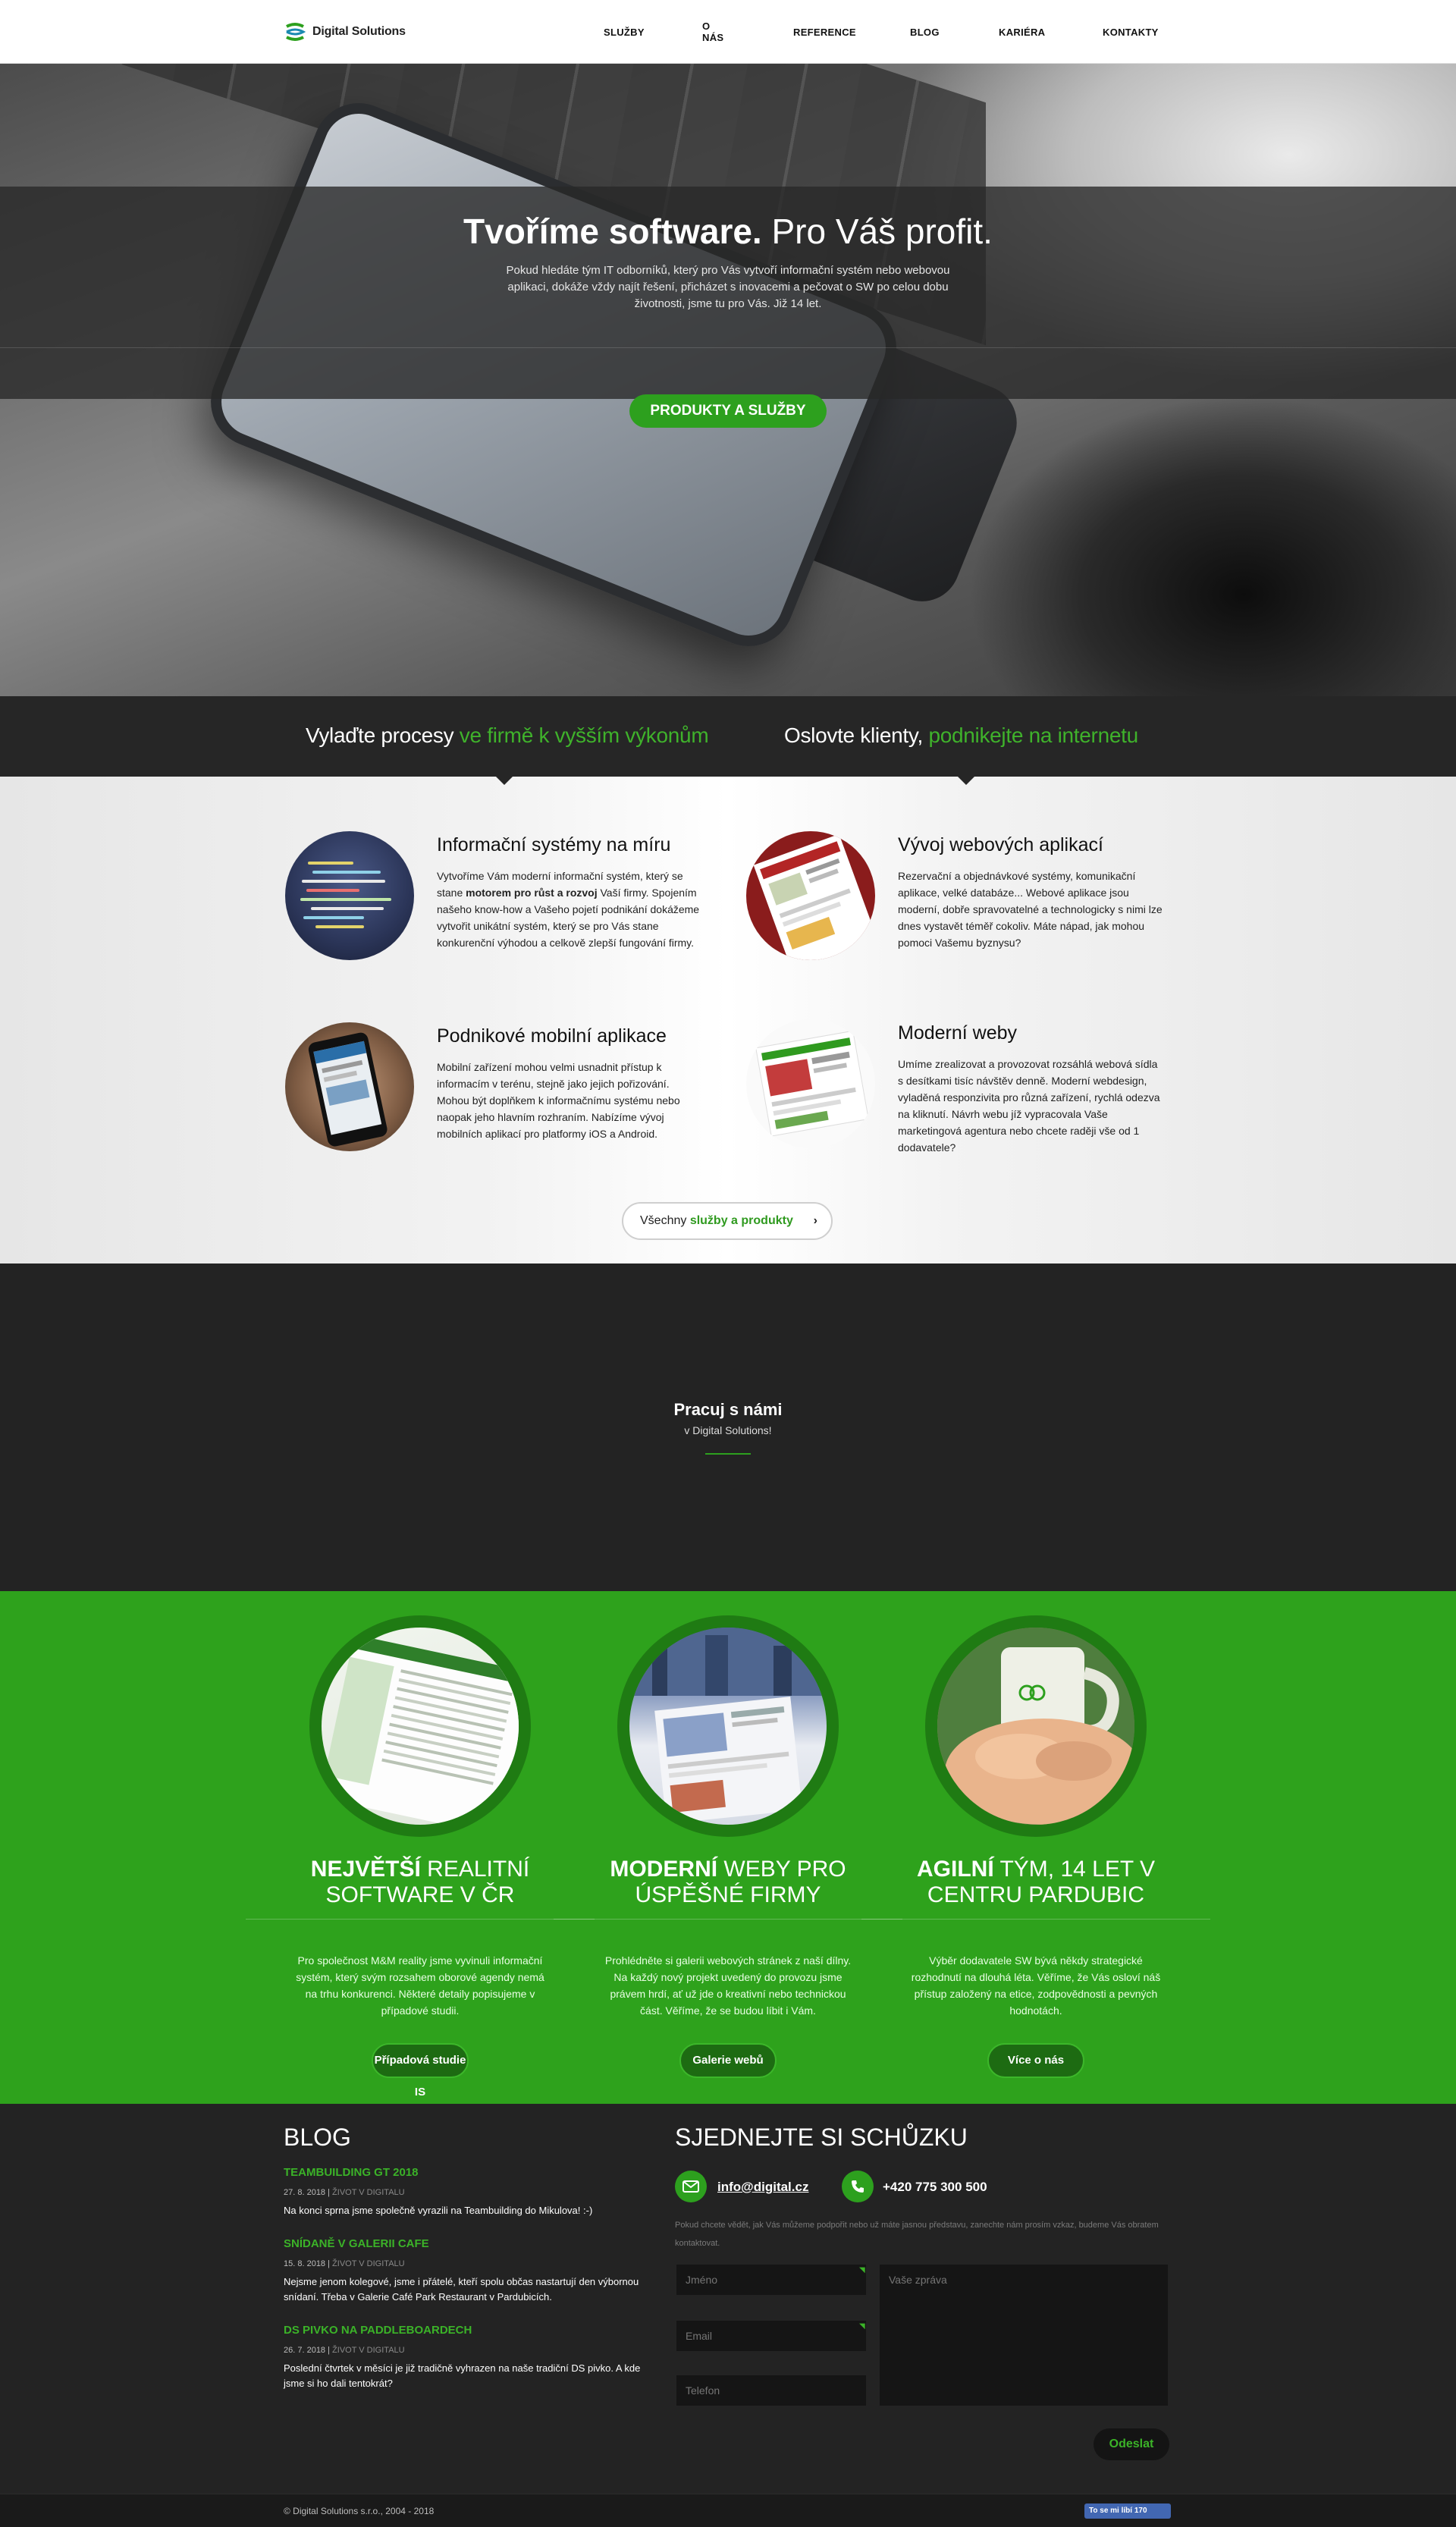 Image resolution: width=1456 pixels, height=2527 pixels. I want to click on blog-post-title: DS PIVKO NA PADDLEBOARDECH, so click(473, 2330).